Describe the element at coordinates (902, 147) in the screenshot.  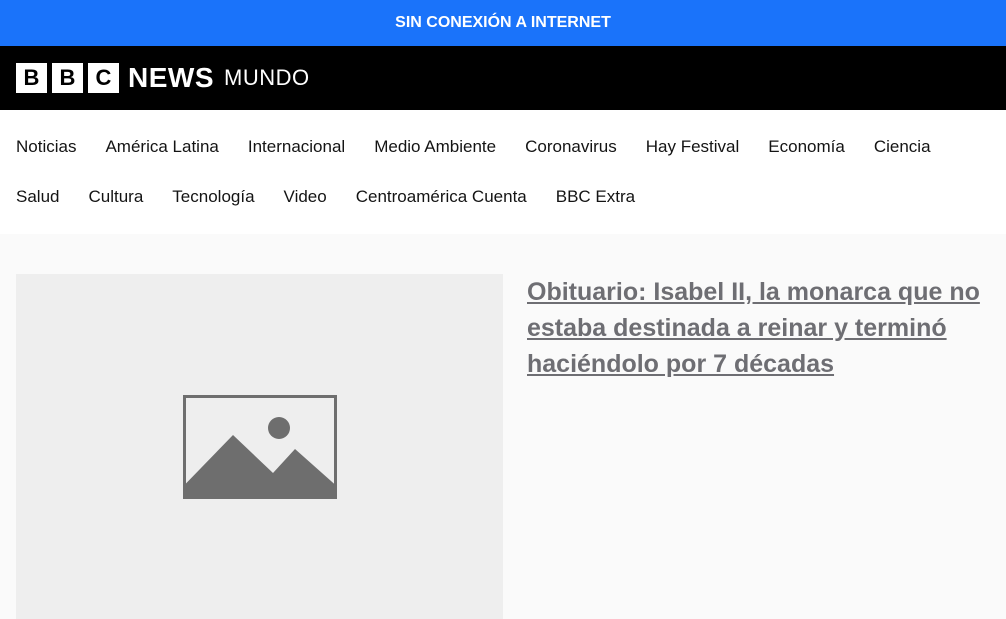
I see `nav-link-ciencia: Ciencia` at that location.